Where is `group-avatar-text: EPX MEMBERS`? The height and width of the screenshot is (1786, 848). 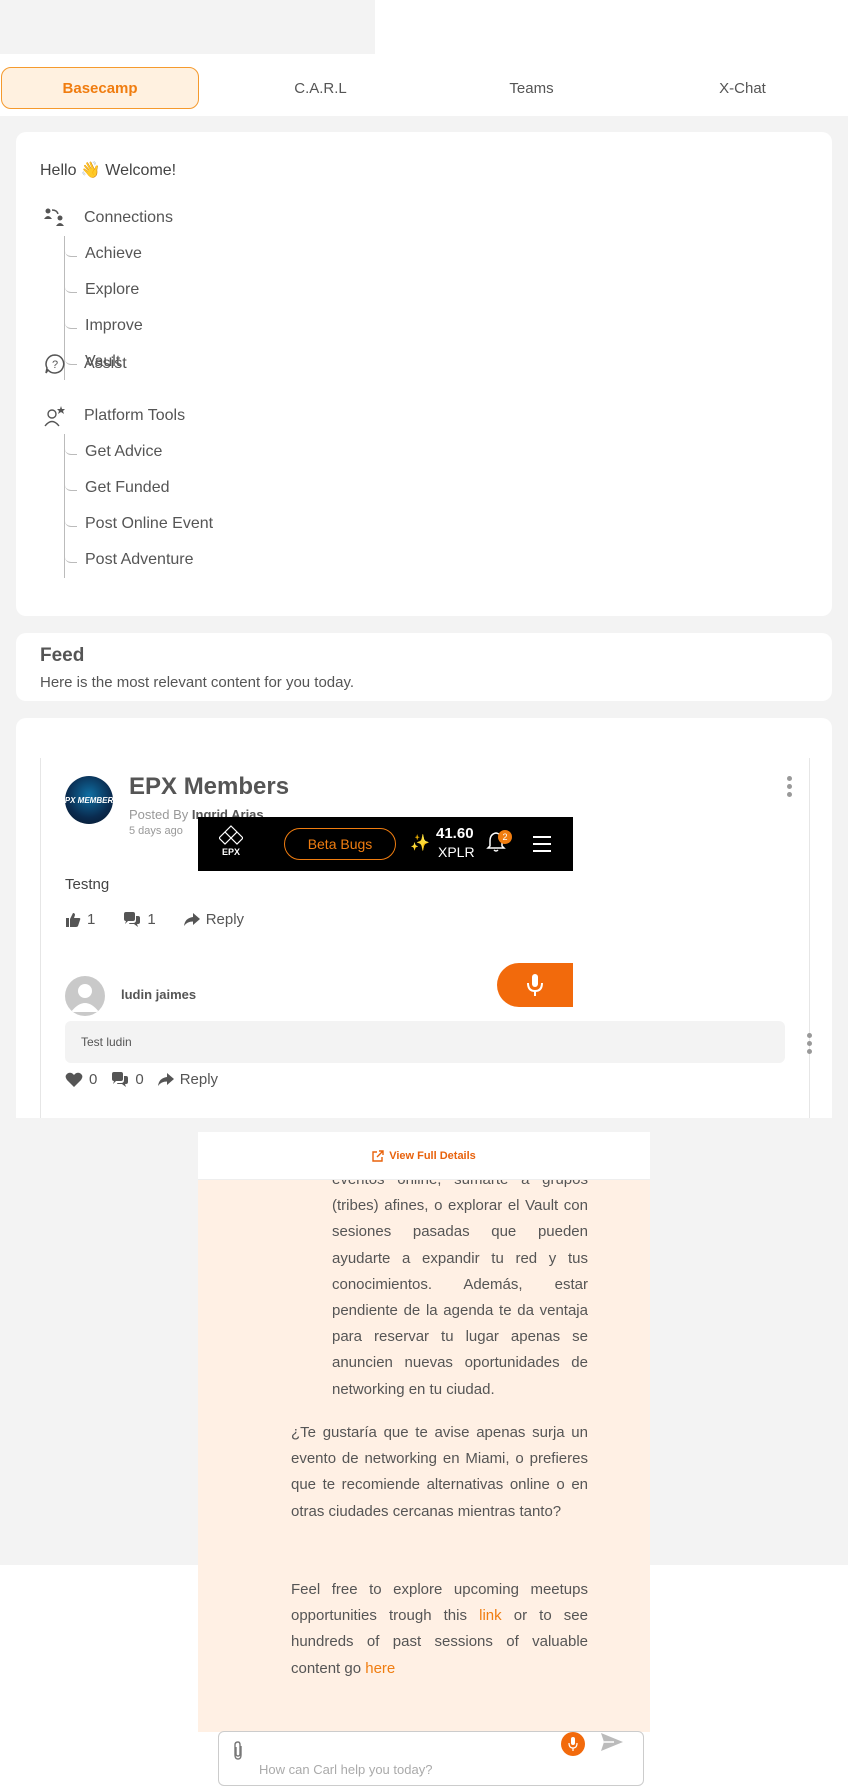 group-avatar-text: EPX MEMBERS is located at coordinates (89, 800).